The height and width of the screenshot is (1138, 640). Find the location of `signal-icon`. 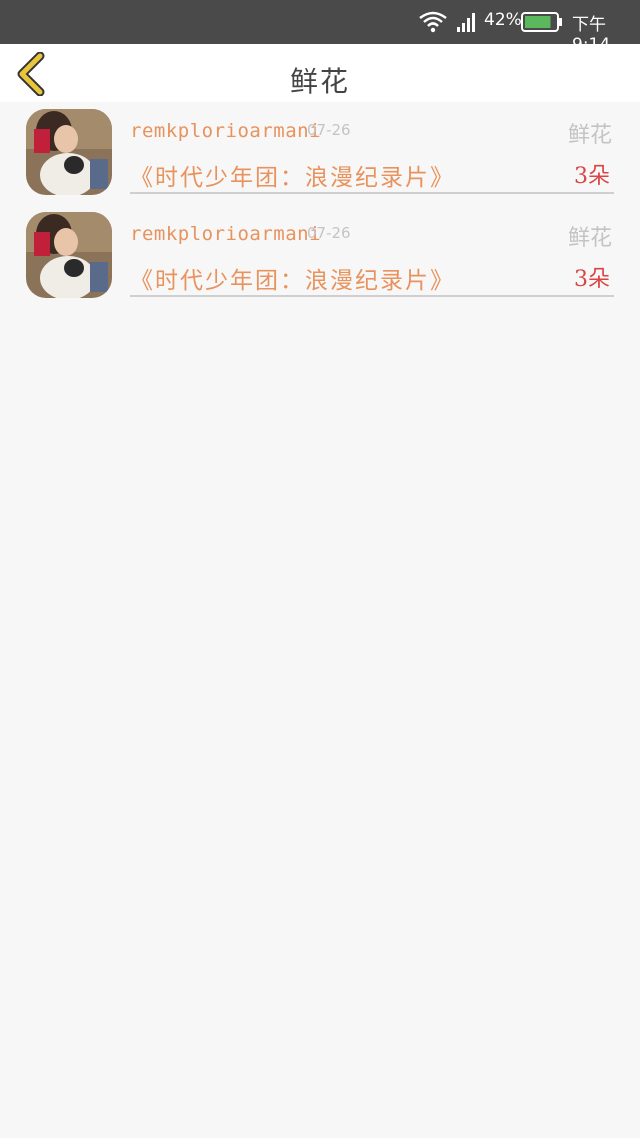

signal-icon is located at coordinates (466, 22).